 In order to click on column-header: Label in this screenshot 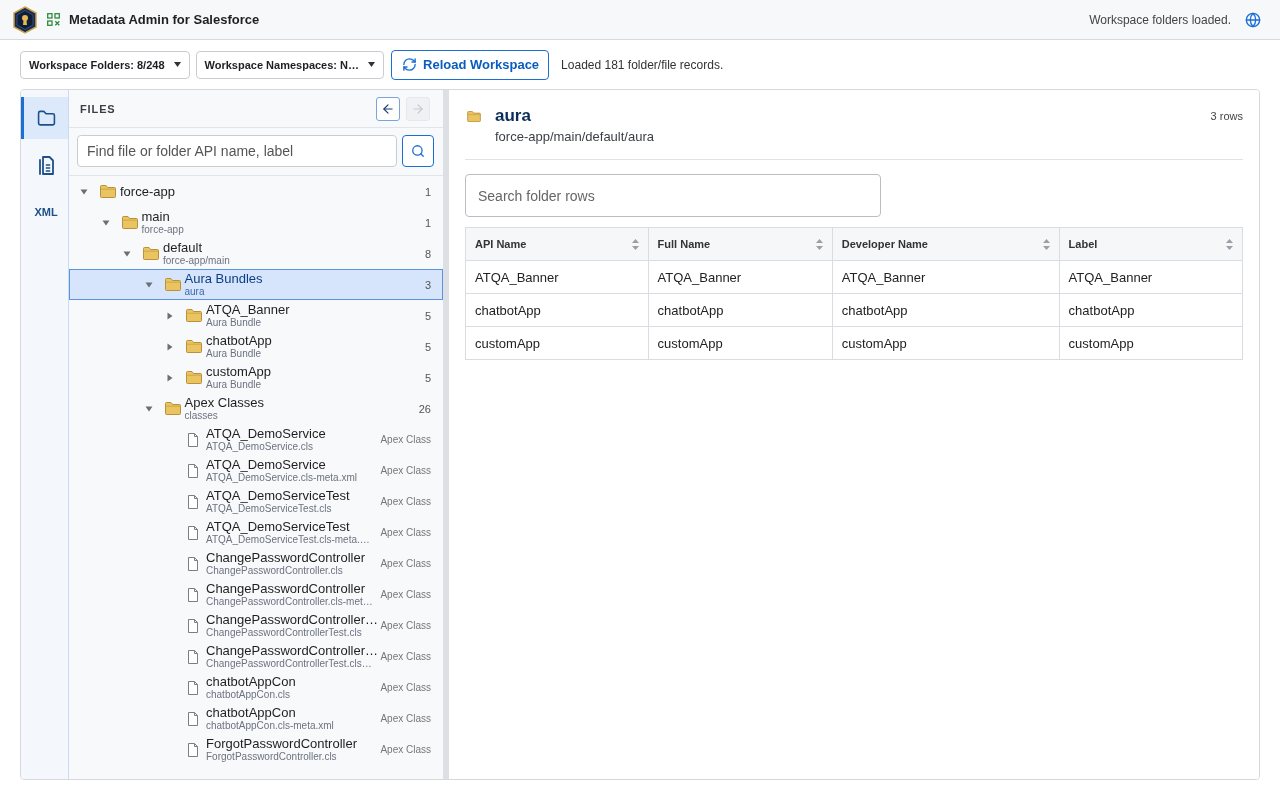, I will do `click(1151, 244)`.